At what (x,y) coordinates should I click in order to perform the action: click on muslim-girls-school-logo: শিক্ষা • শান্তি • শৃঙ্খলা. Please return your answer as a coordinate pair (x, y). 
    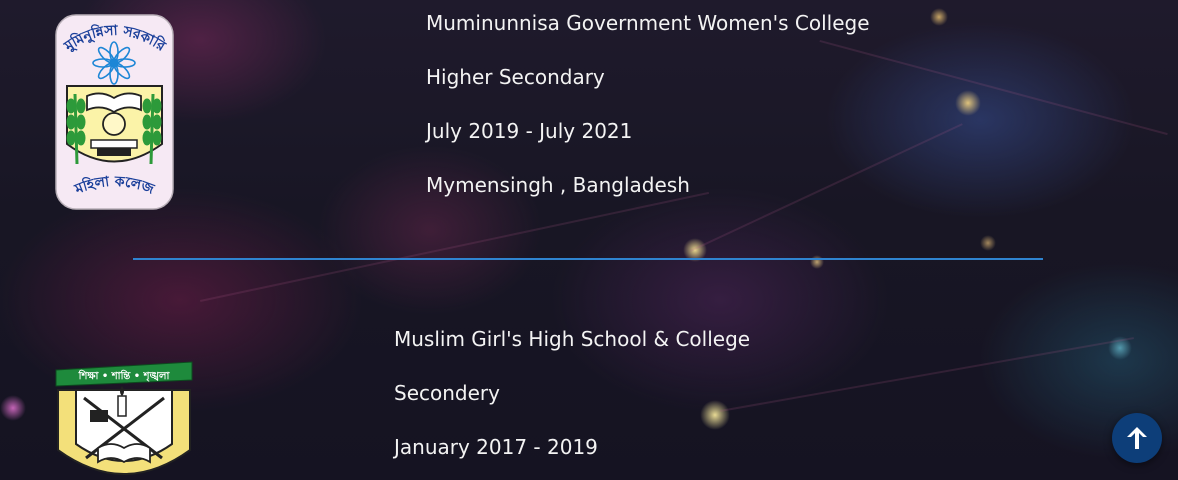
    Looking at the image, I should click on (124, 419).